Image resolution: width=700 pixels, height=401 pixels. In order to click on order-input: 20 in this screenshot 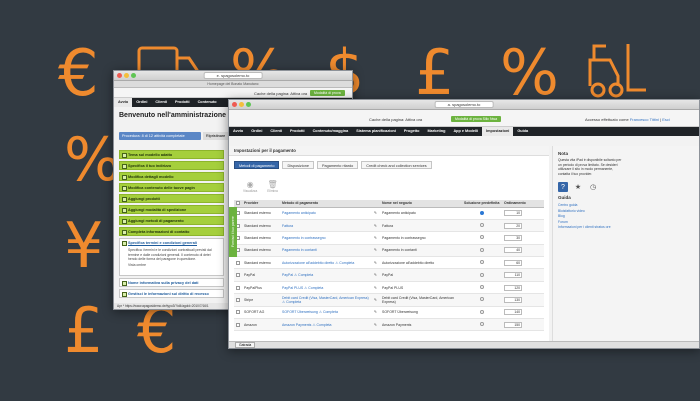, I will do `click(513, 225)`.